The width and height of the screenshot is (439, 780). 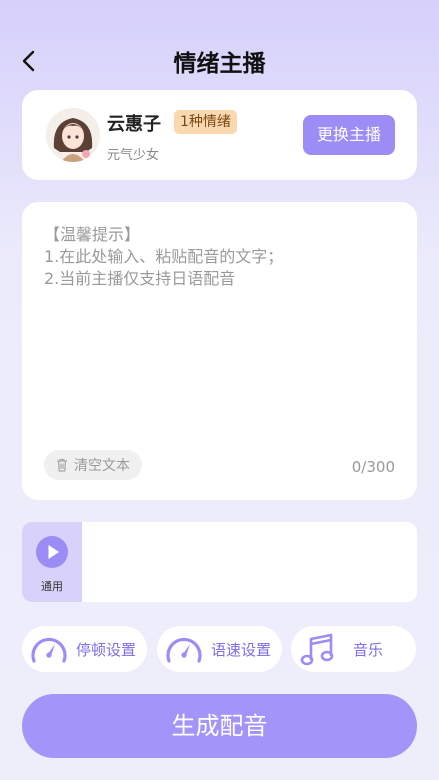 I want to click on page-title: 情绪主播, so click(x=219, y=64).